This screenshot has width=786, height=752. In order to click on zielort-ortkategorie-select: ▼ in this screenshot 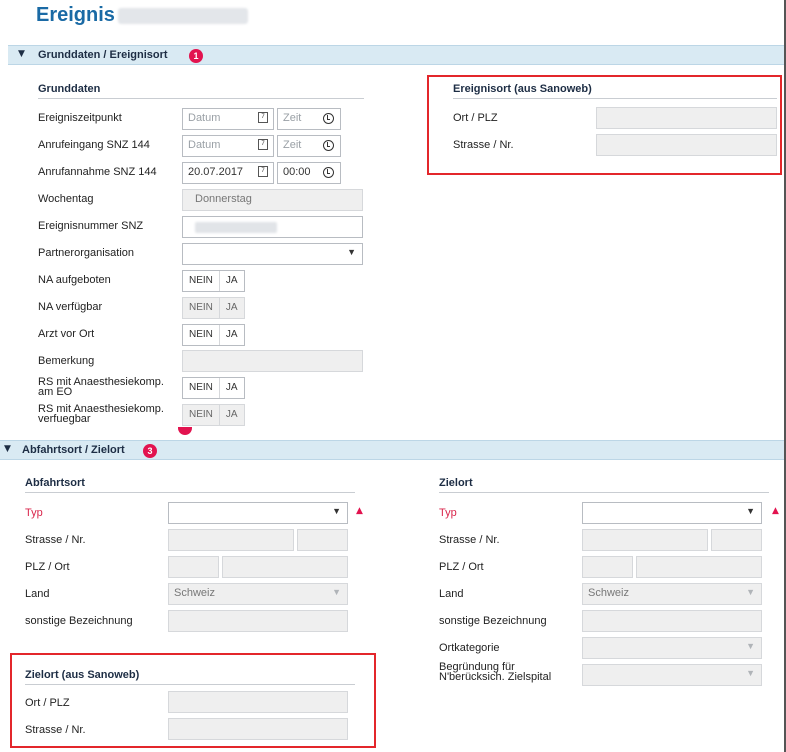, I will do `click(672, 648)`.